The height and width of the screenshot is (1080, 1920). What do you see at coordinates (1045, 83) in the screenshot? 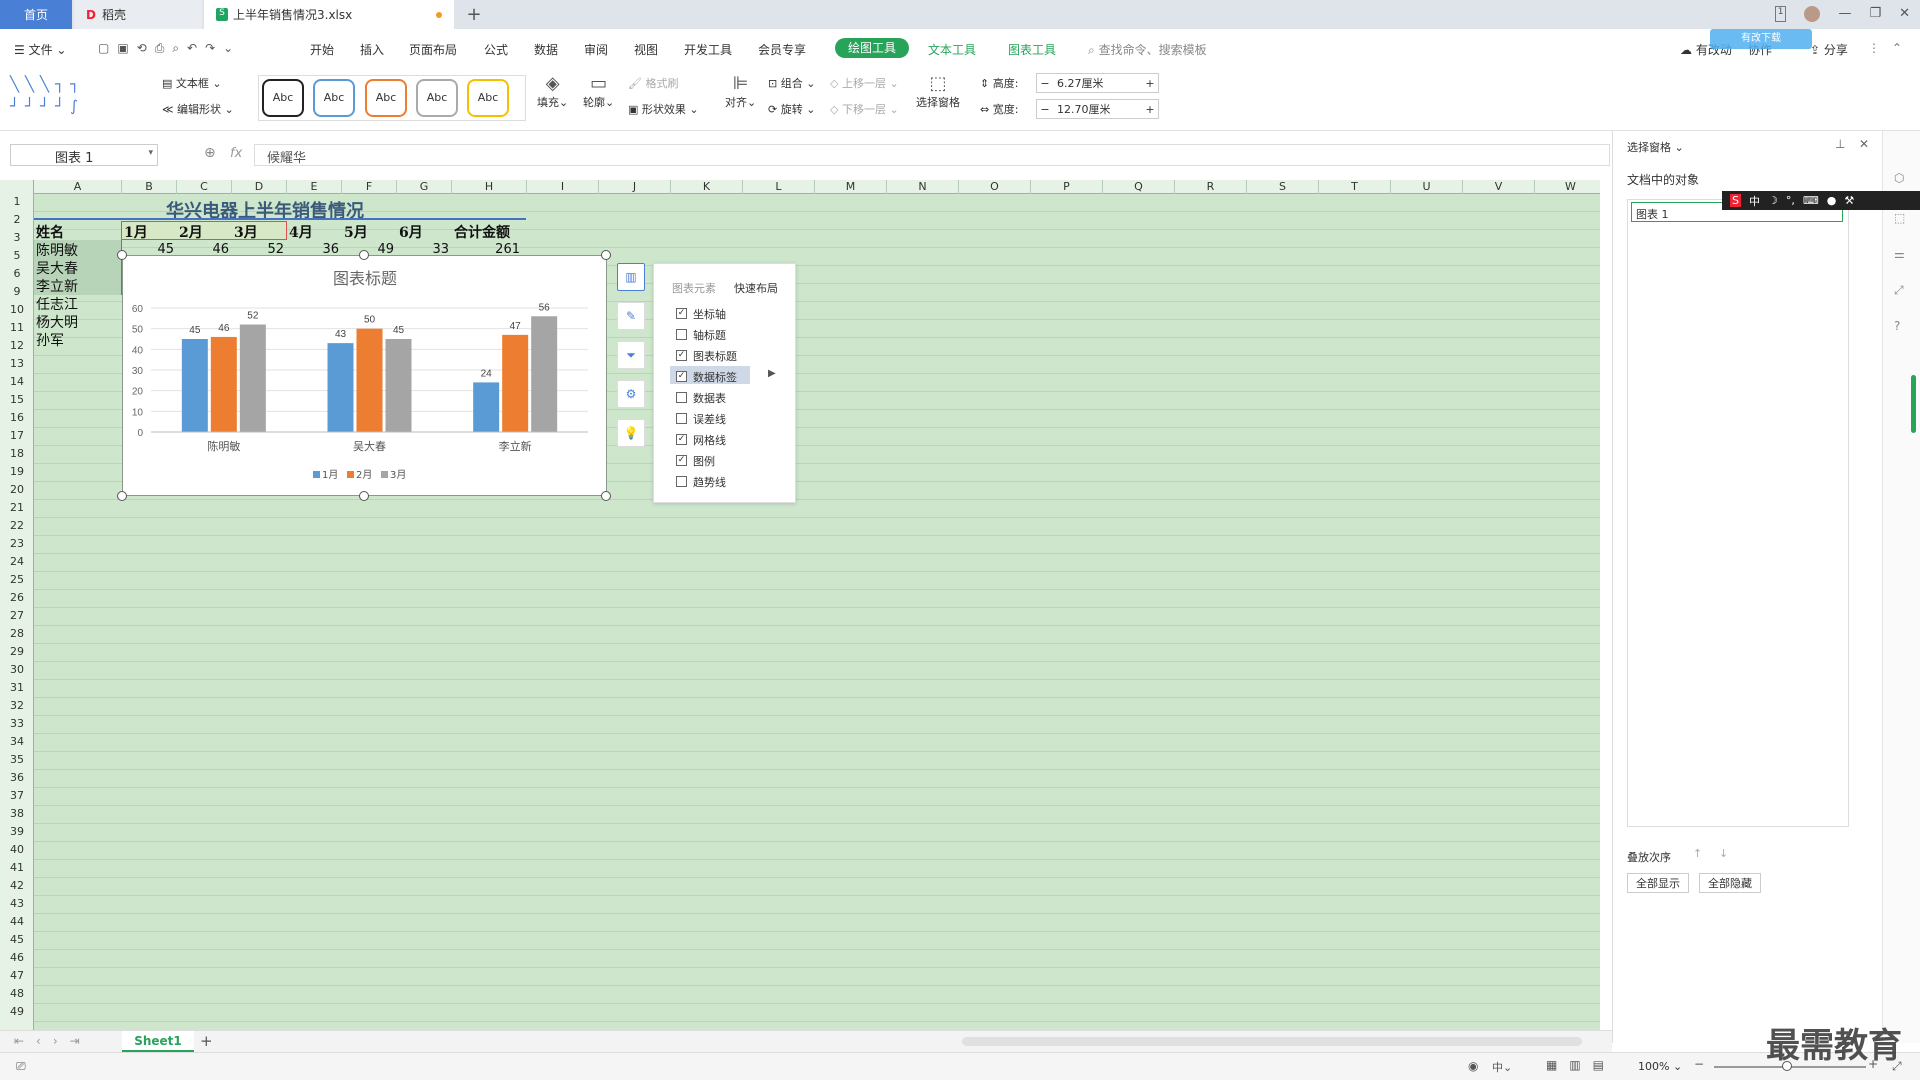
I see `height-decrement: −` at bounding box center [1045, 83].